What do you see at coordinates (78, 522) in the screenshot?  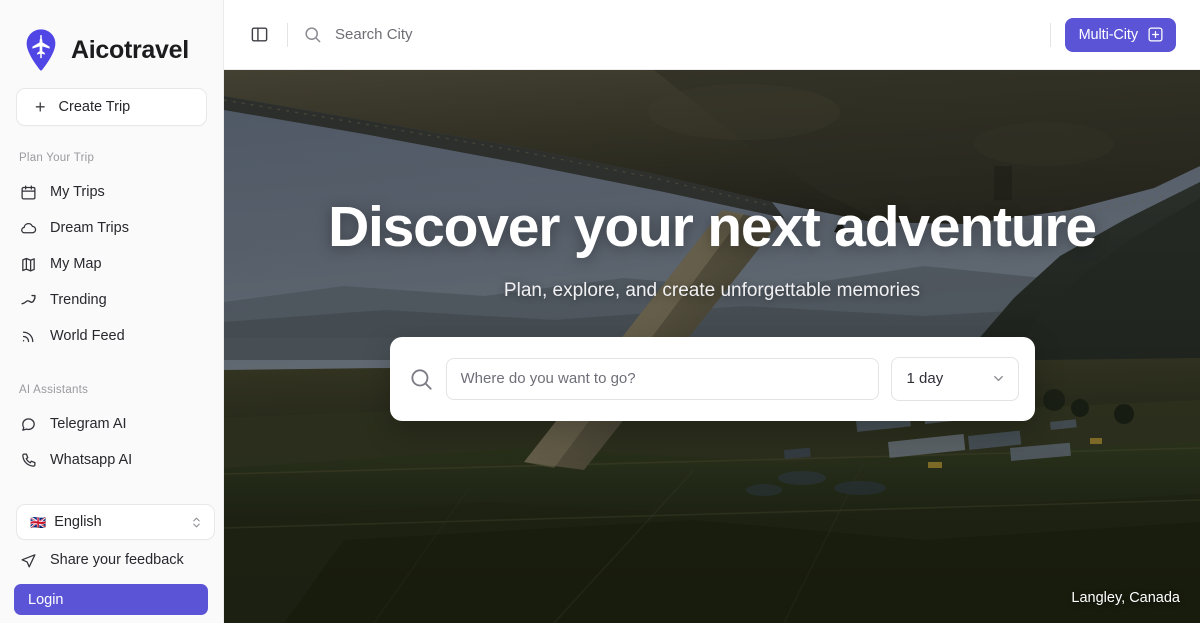 I see `language-label: English` at bounding box center [78, 522].